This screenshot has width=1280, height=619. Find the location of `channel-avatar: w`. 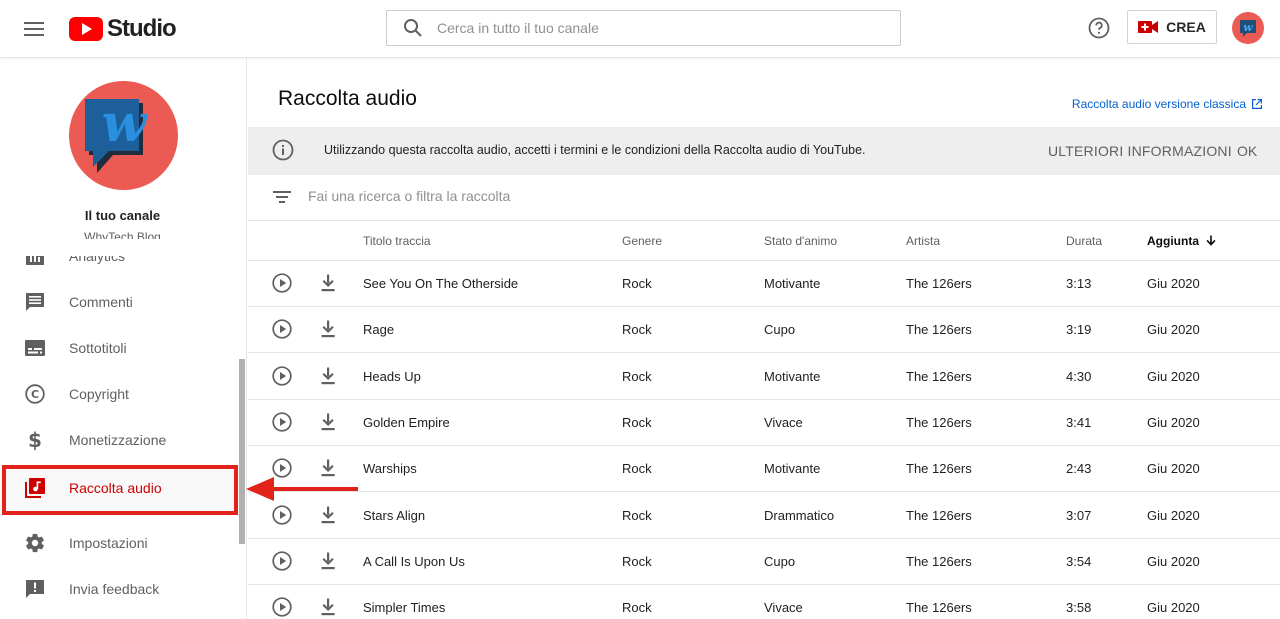

channel-avatar: w is located at coordinates (123, 135).